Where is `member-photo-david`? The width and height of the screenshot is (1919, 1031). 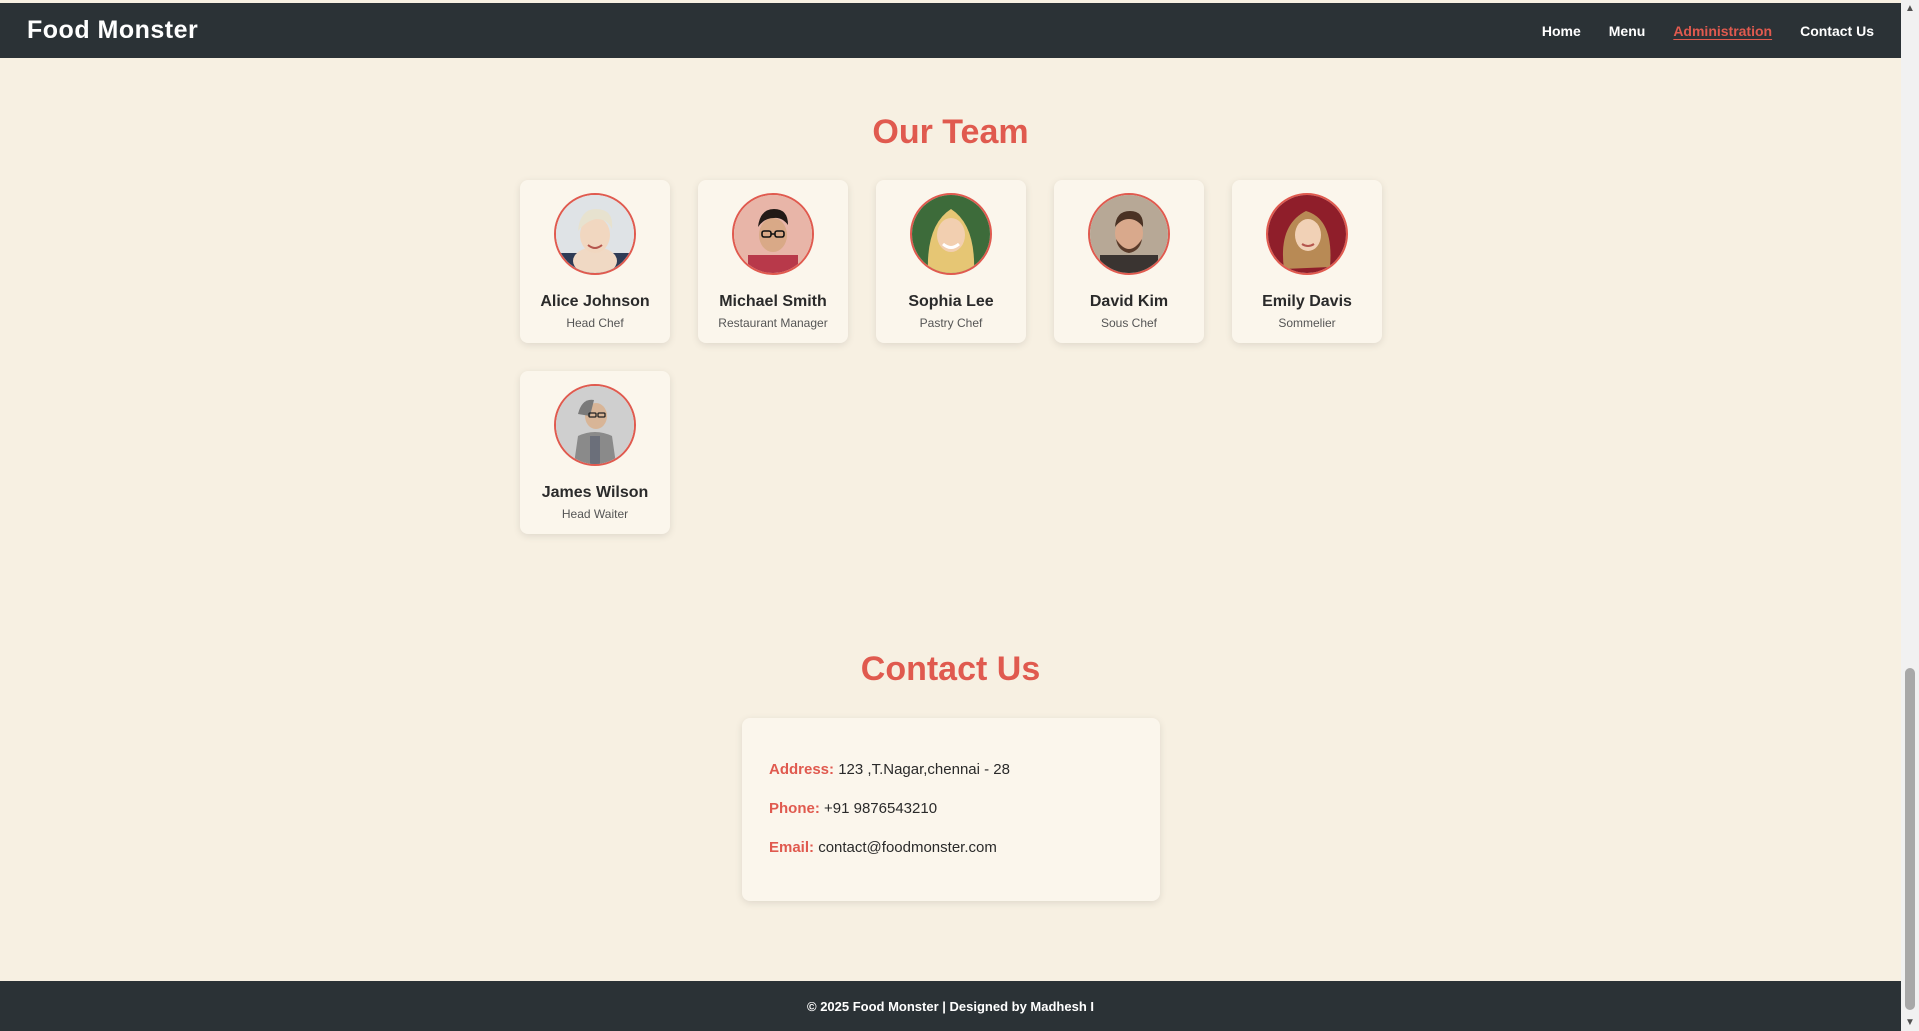 member-photo-david is located at coordinates (1129, 234).